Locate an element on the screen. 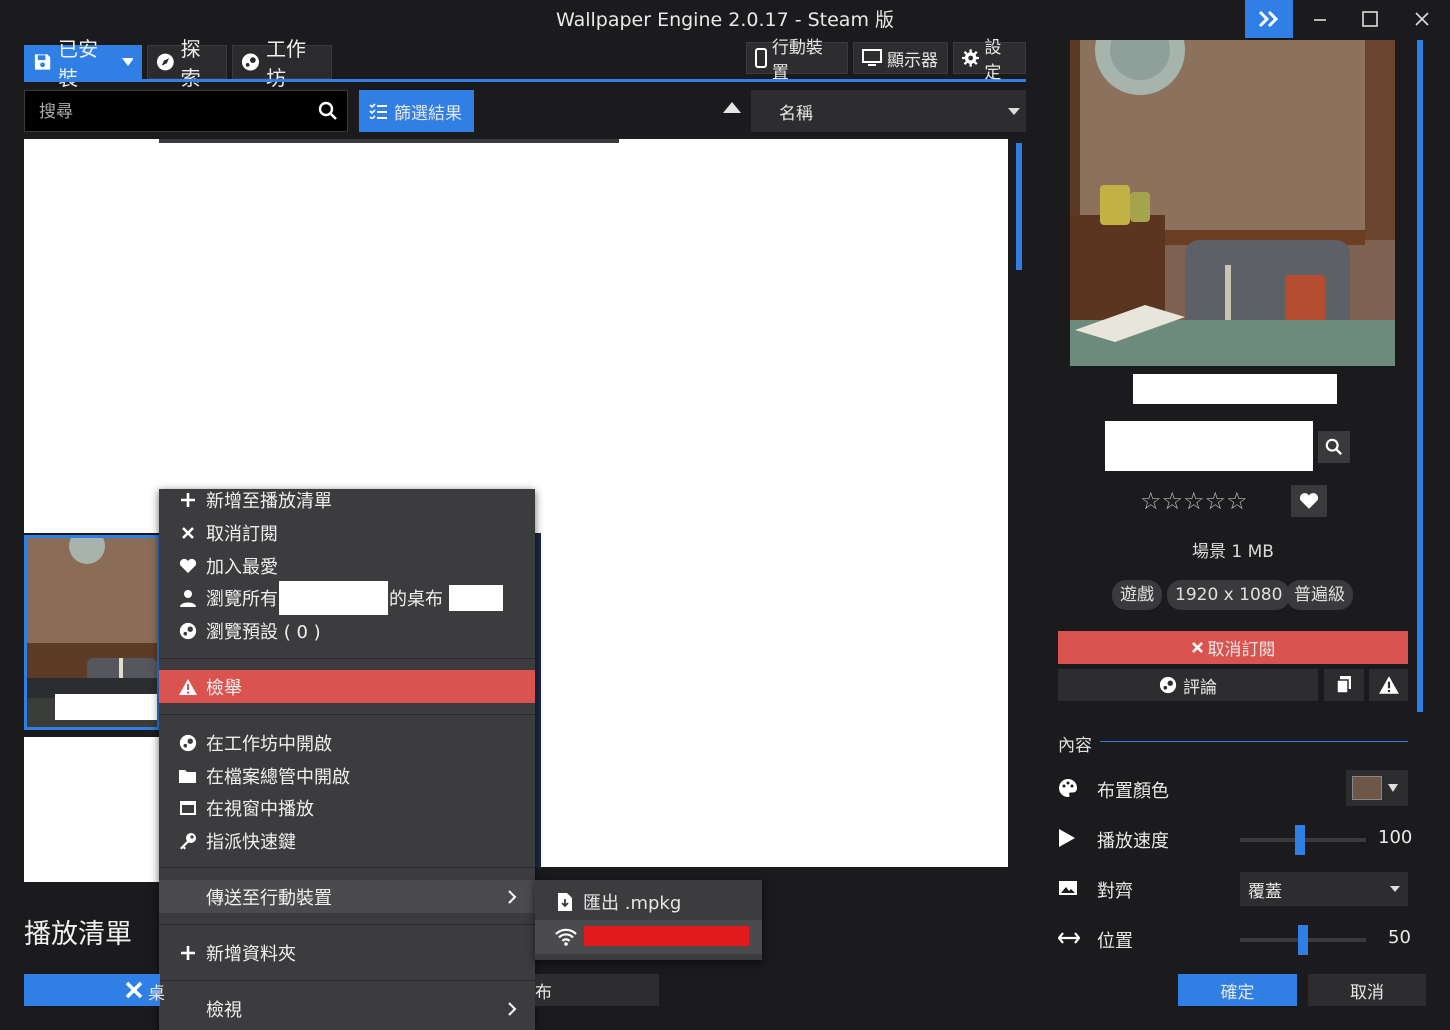 The width and height of the screenshot is (1450, 1030). heart-icon is located at coordinates (188, 565).